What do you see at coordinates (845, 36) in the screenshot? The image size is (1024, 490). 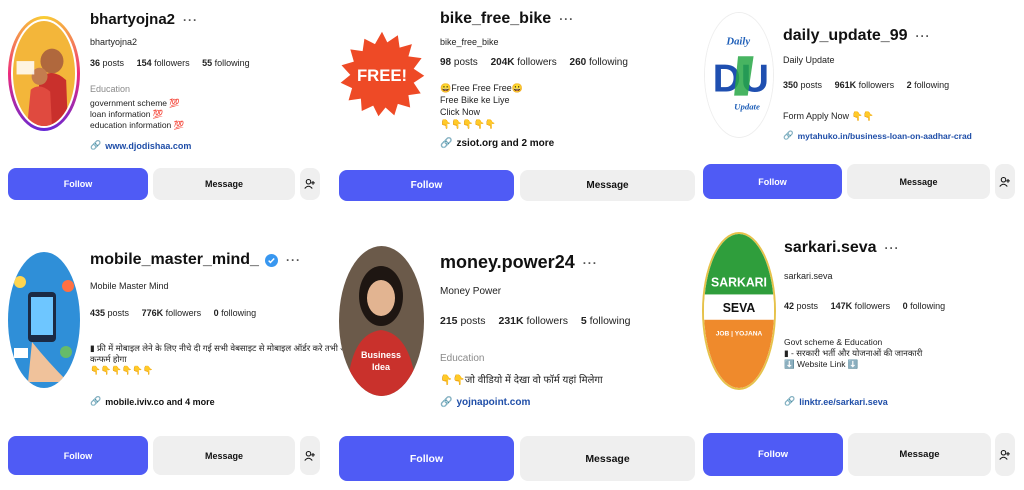 I see `username-text: daily_update_99` at bounding box center [845, 36].